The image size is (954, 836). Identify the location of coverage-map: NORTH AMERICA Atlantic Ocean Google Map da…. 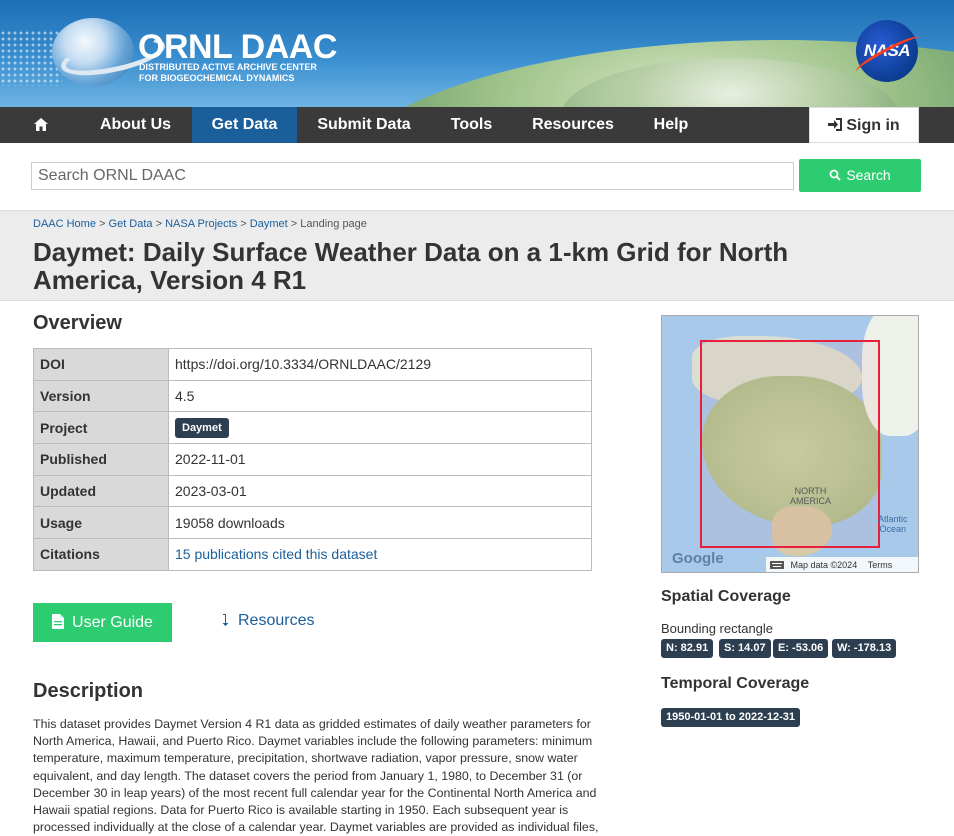
(790, 444).